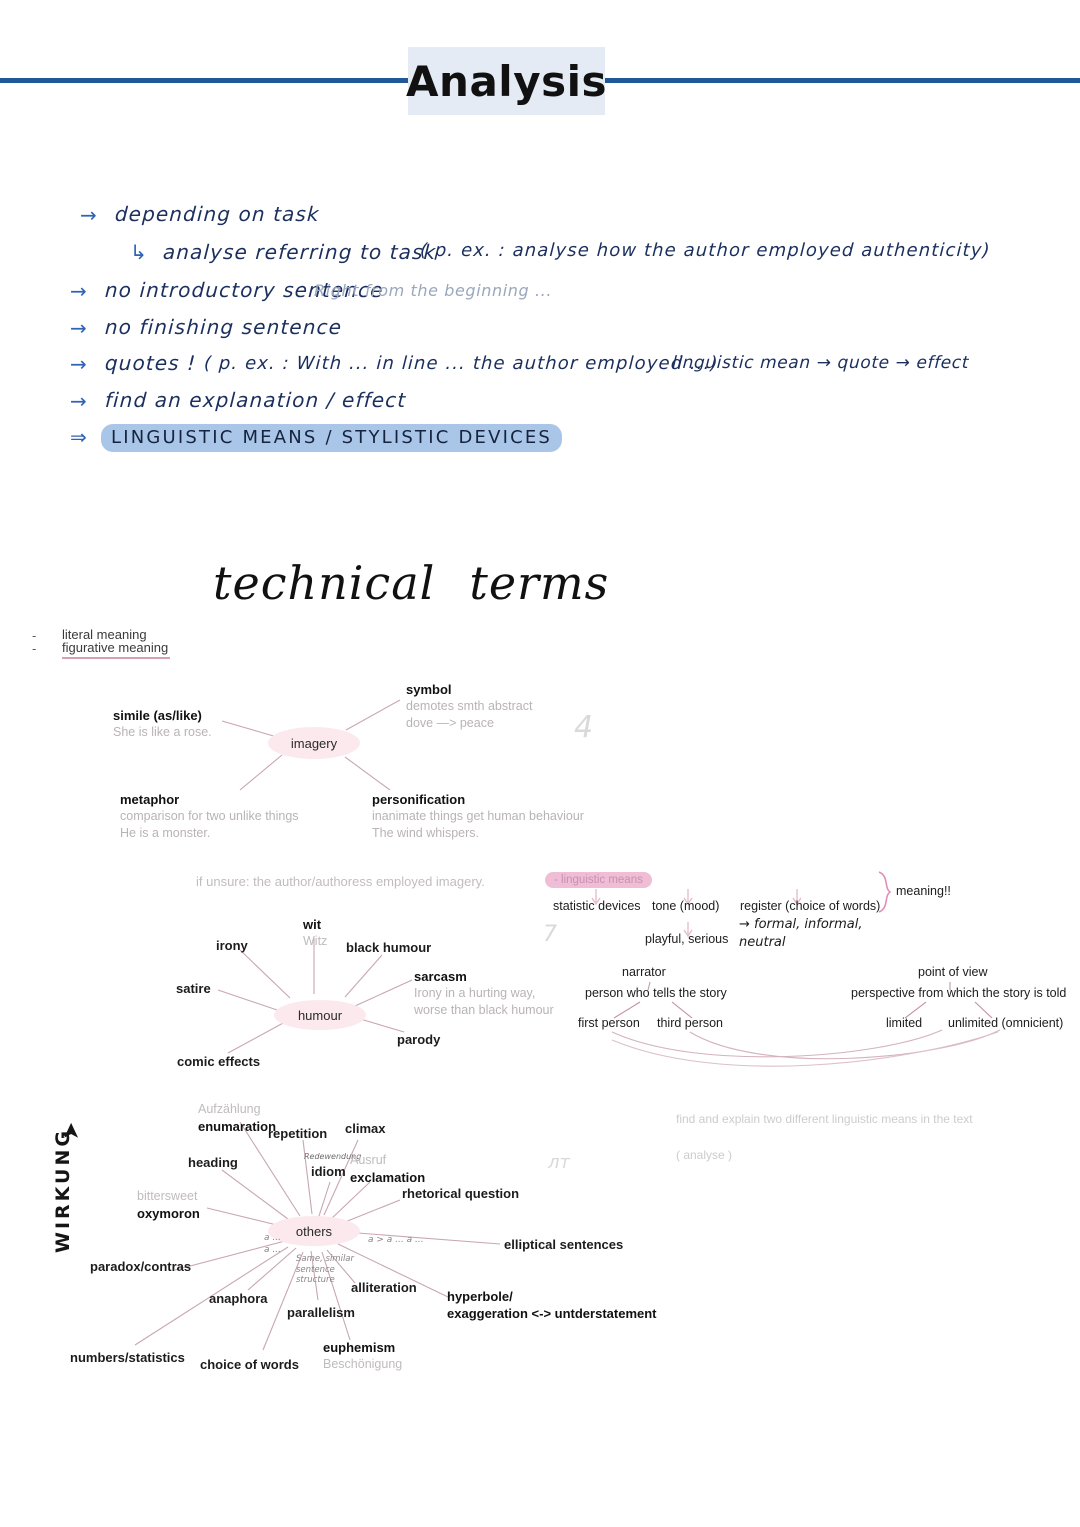  I want to click on register-handwritten-note: → formal, informal, neutral, so click(801, 933).